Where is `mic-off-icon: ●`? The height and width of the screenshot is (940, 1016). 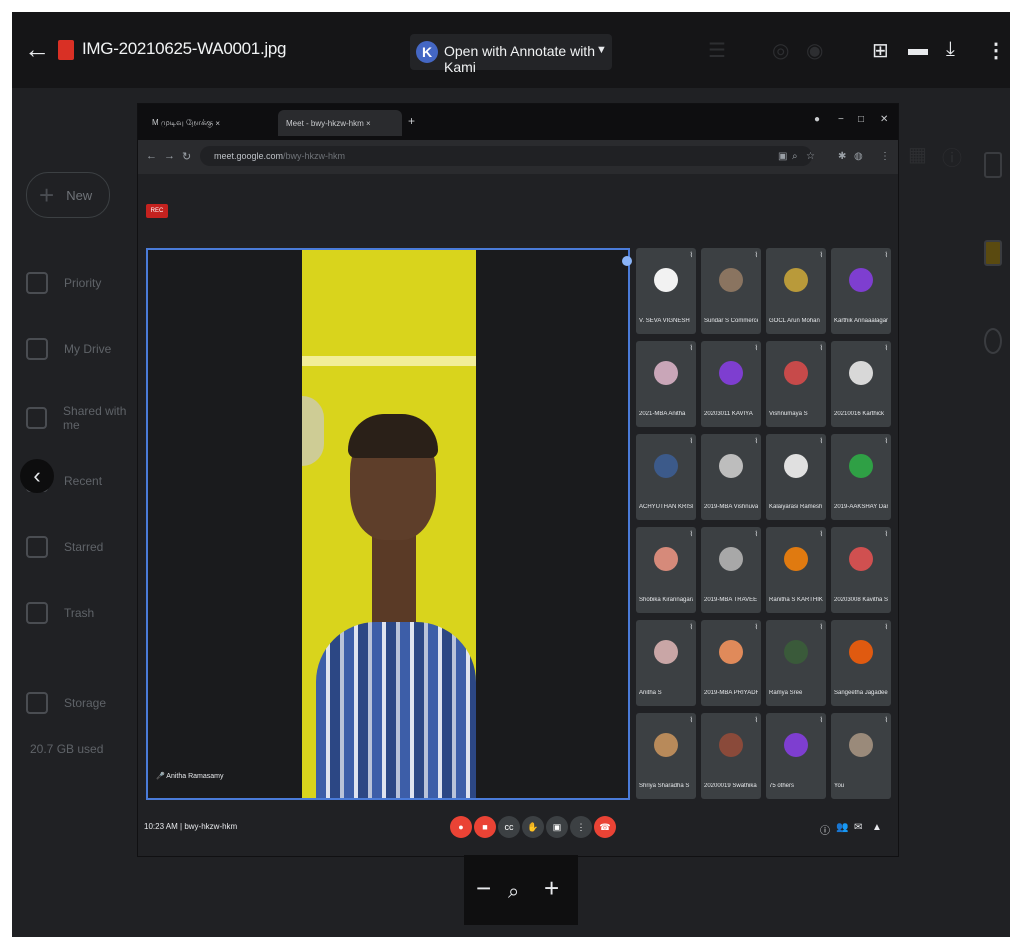
mic-off-icon: ● is located at coordinates (461, 827).